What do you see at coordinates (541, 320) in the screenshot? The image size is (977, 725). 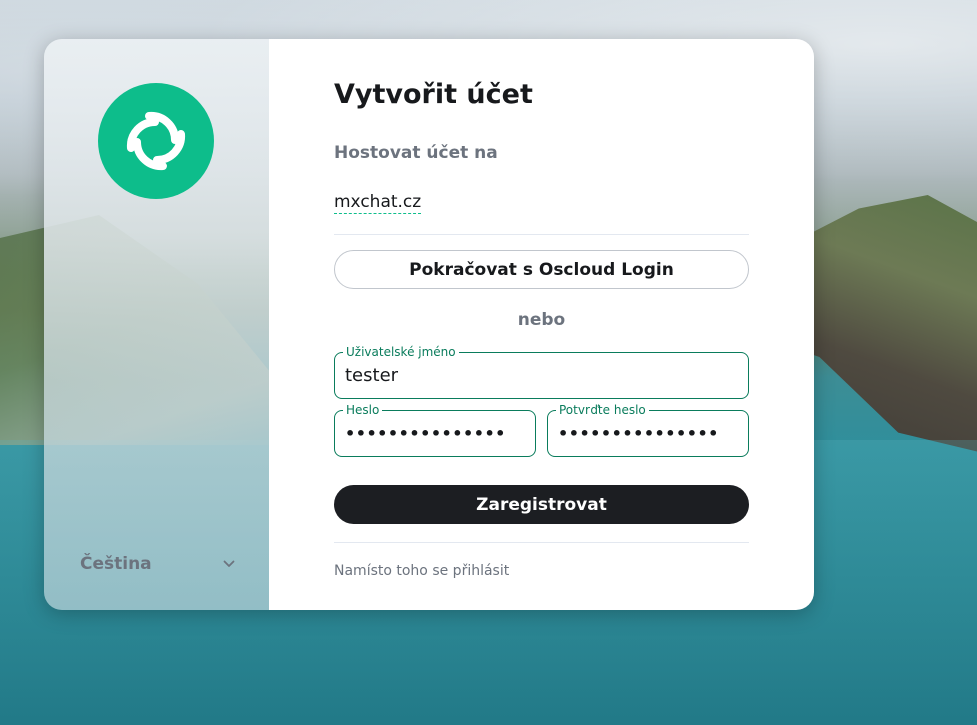 I see `or-separator: nebo` at bounding box center [541, 320].